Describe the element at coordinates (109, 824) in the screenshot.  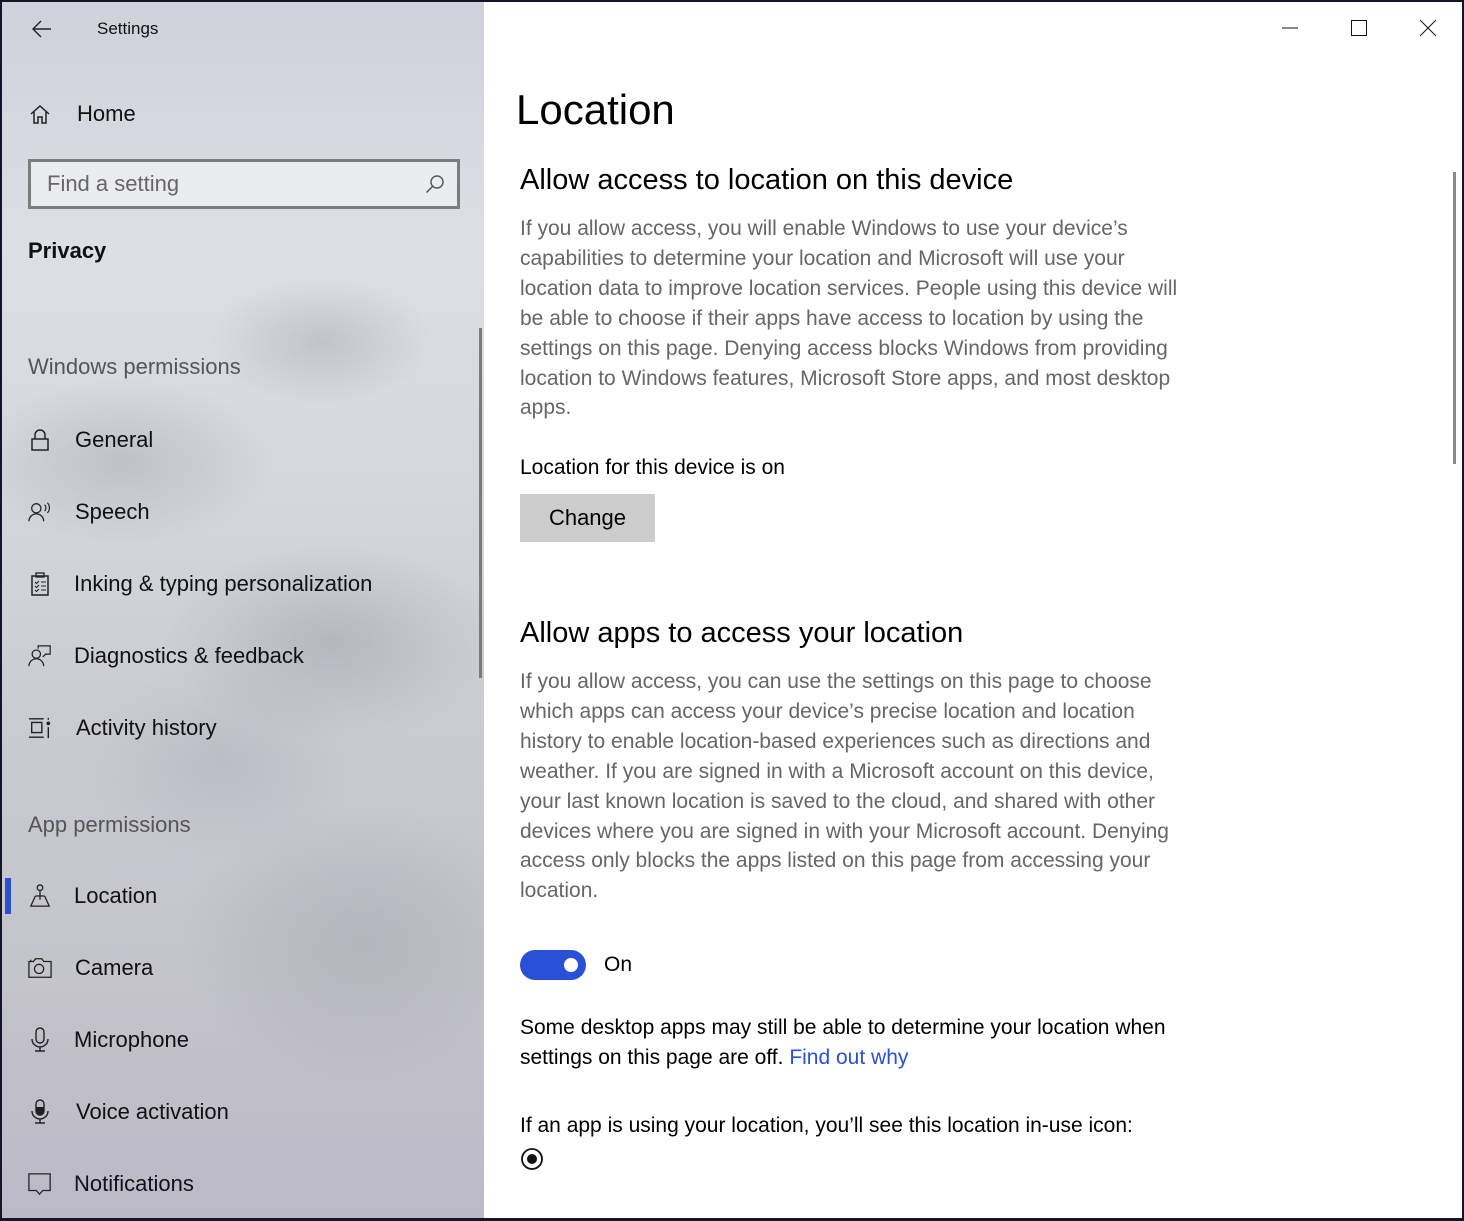
I see `group-heading-app-permissions: App permissions` at that location.